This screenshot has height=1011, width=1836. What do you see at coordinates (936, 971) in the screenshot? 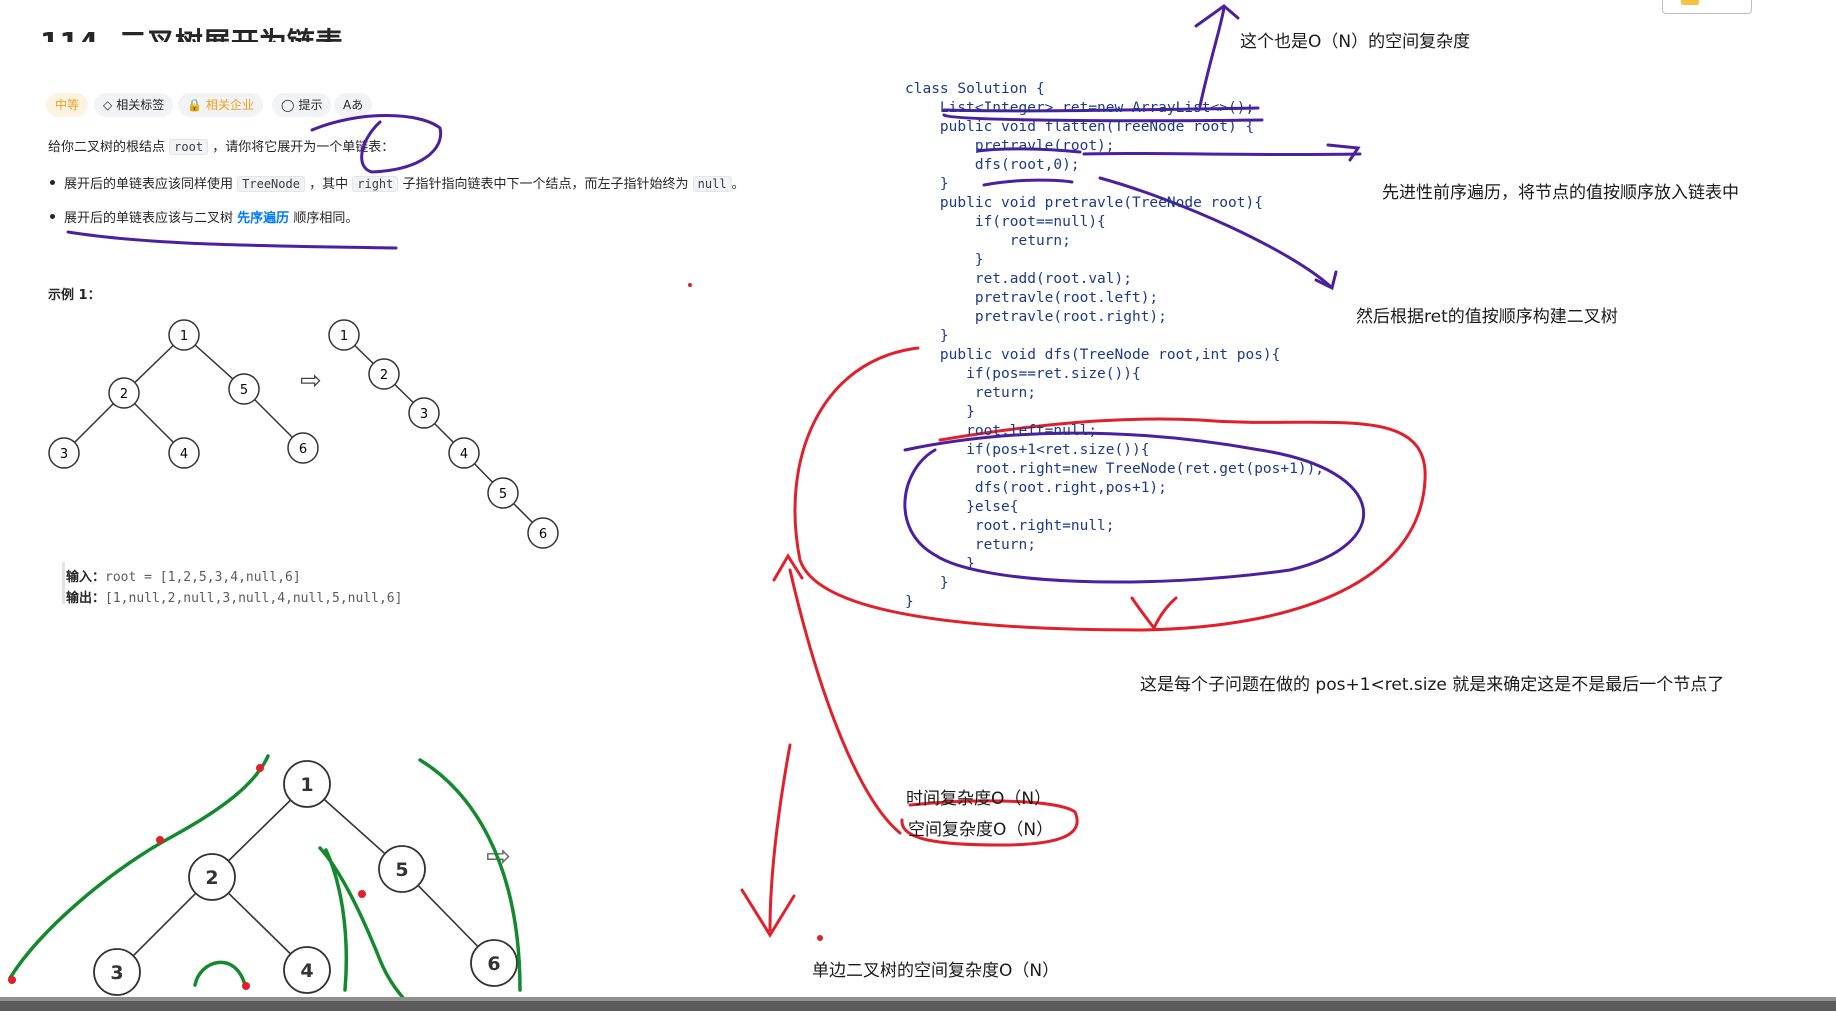
I see `note-unbalanced-space: 单边二叉树的空间复杂度O（N）` at bounding box center [936, 971].